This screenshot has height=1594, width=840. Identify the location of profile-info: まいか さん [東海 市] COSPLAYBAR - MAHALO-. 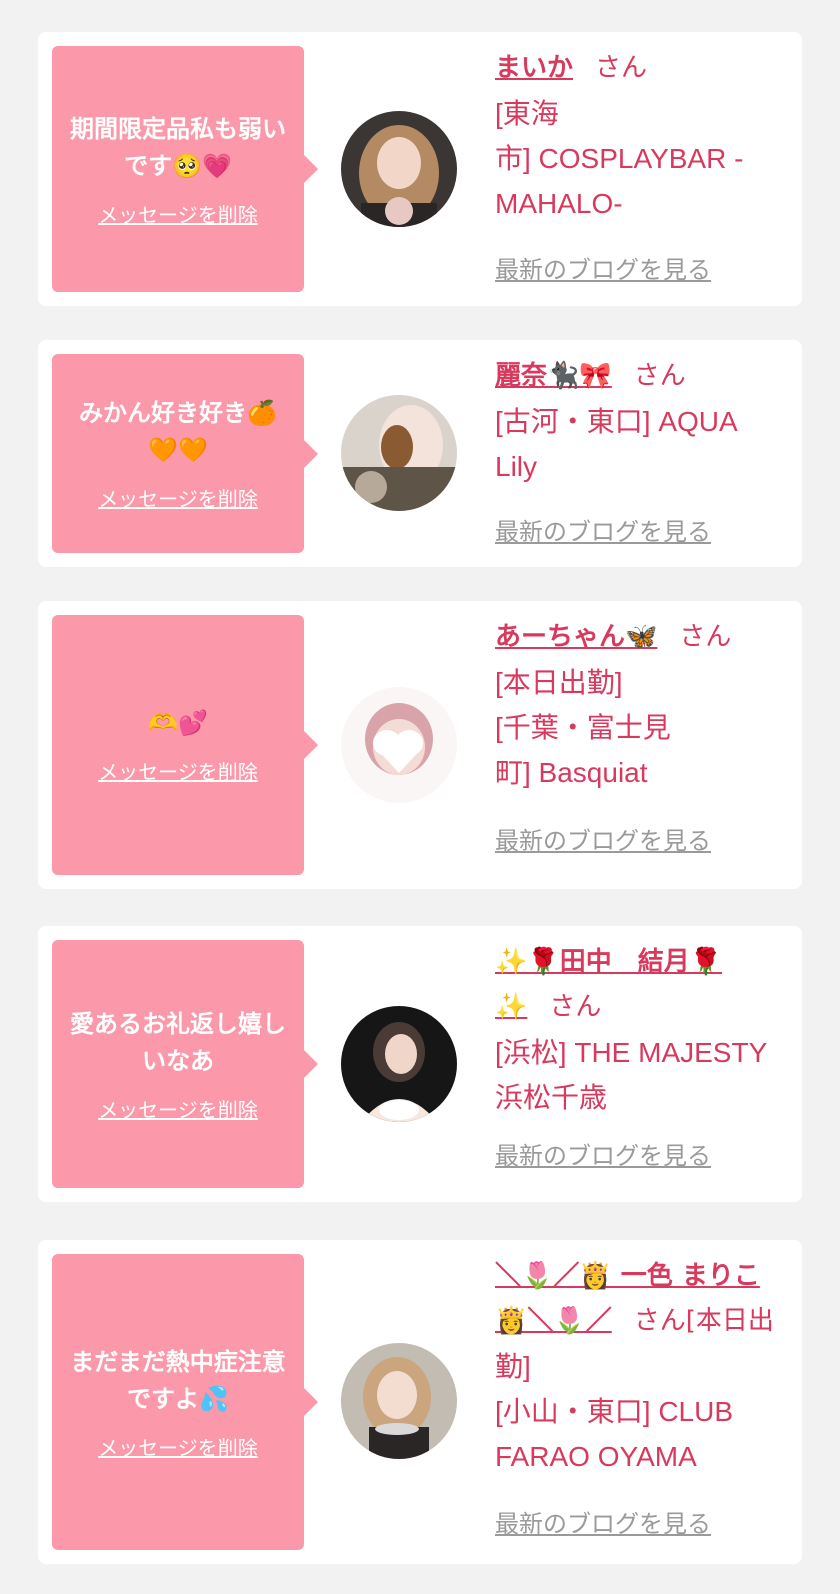
(642, 136).